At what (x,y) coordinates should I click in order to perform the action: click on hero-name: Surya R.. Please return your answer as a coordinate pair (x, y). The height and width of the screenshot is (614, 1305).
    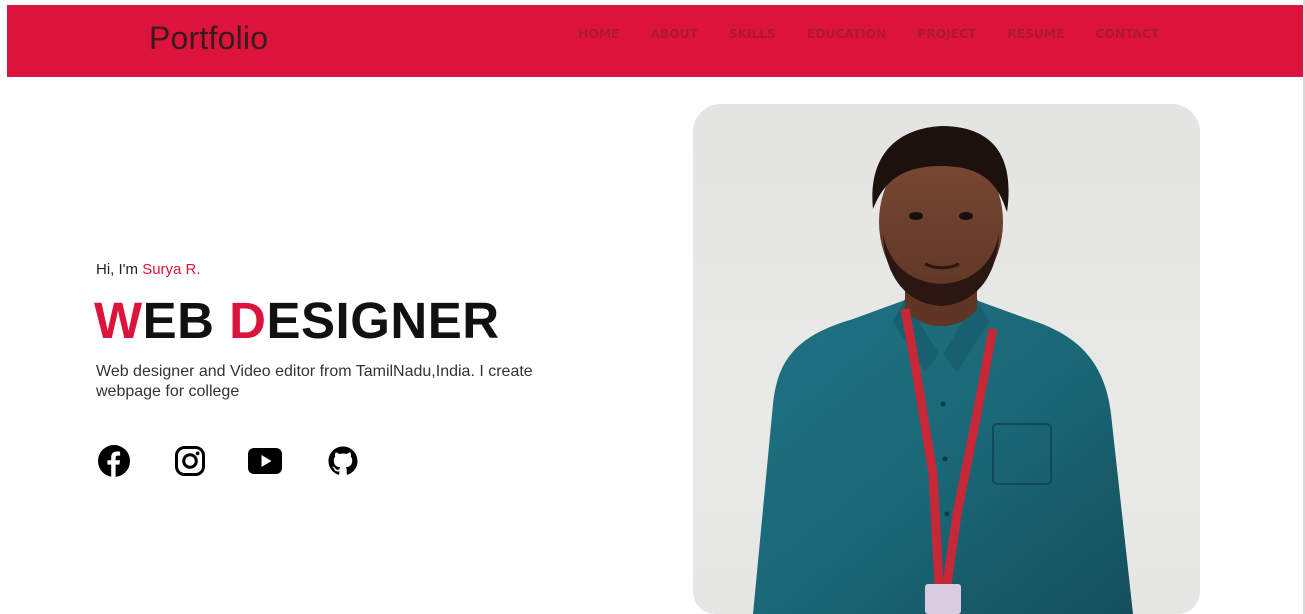
    Looking at the image, I should click on (171, 269).